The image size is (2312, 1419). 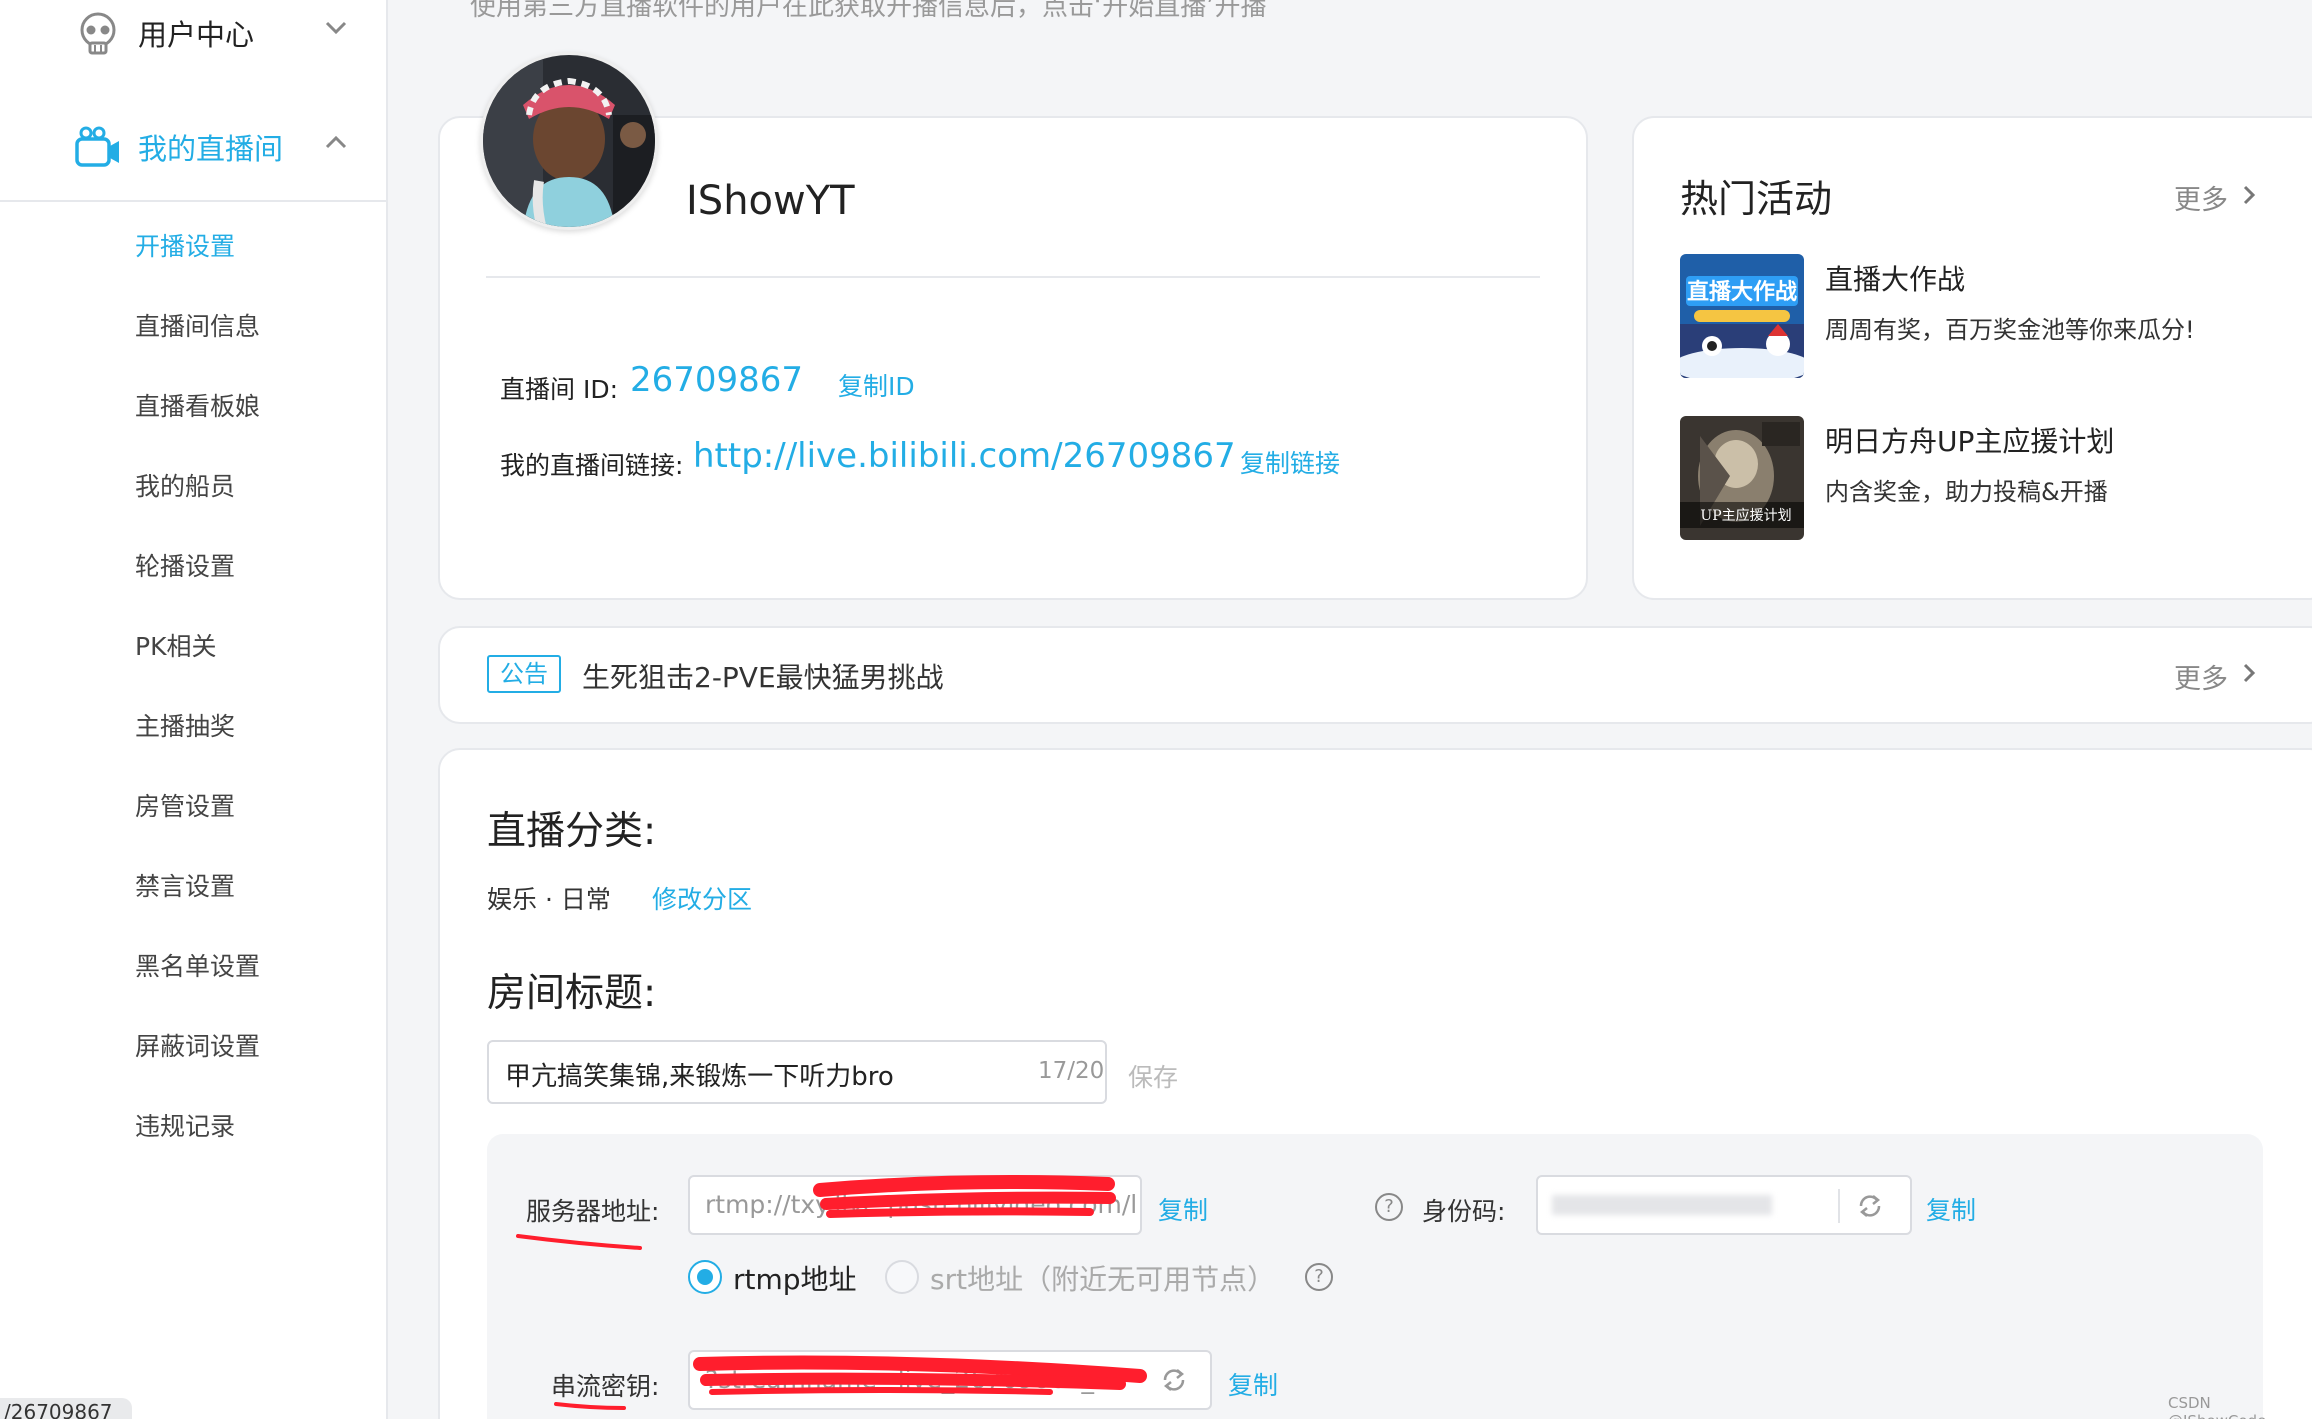 I want to click on room-title-label: 房间标题:, so click(x=572, y=993).